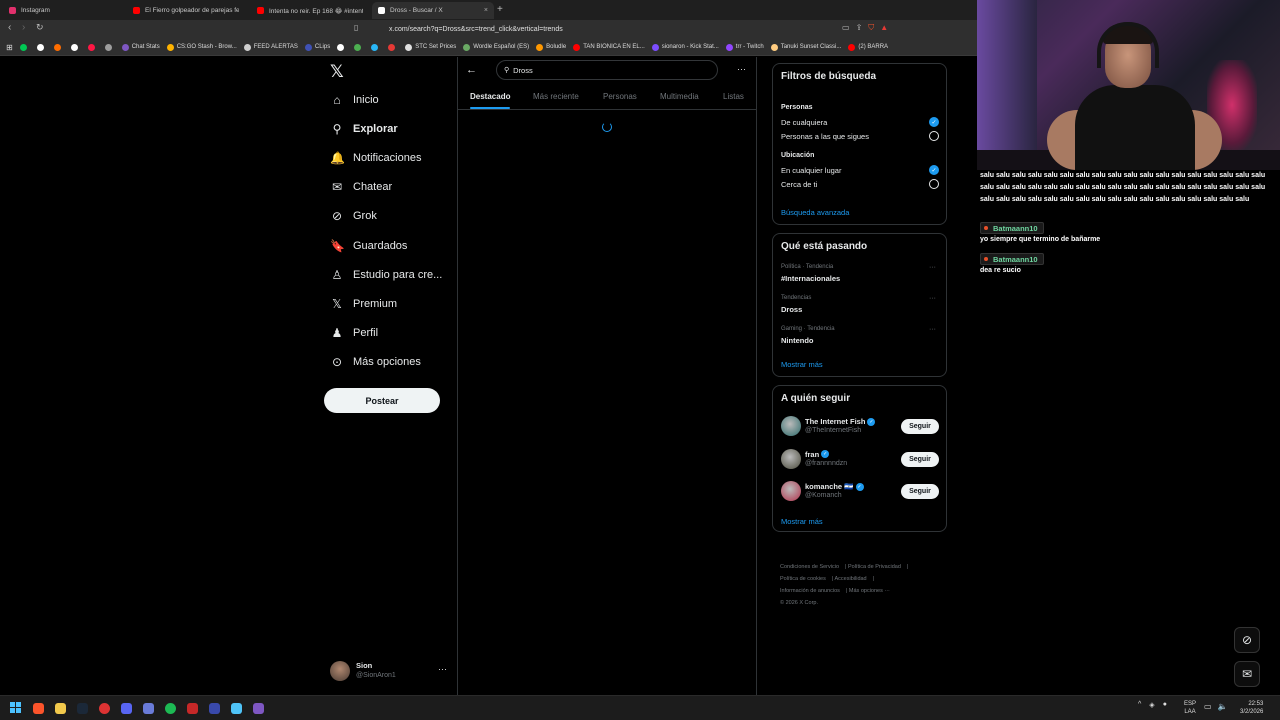  I want to click on sidebar-item-guardados: 🔖 Guardados, so click(368, 246).